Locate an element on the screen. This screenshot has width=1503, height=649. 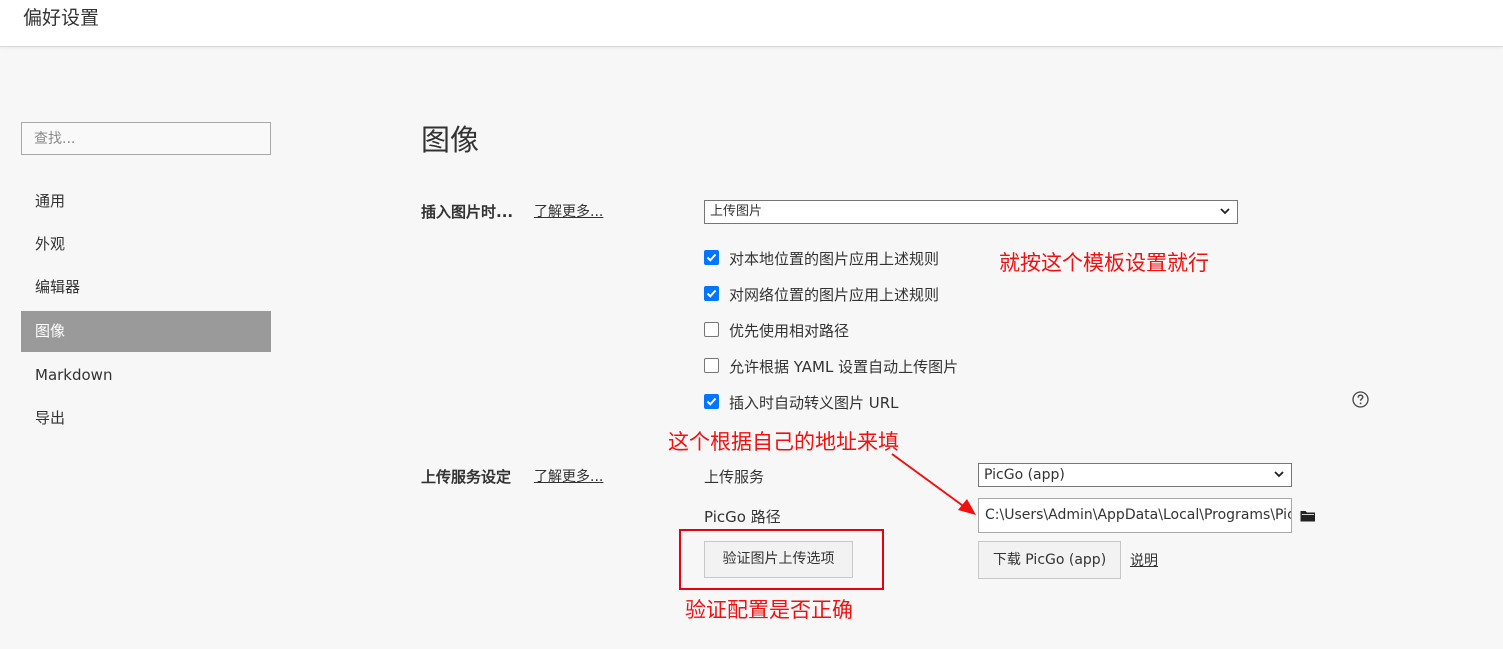
insert-action-select: 上传图片 is located at coordinates (971, 212).